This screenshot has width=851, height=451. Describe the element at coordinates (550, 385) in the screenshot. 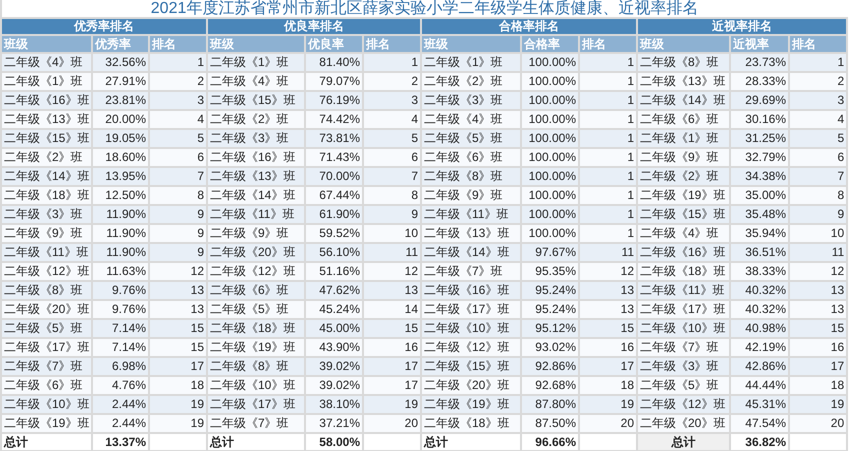

I see `table-cell: 92.68%` at that location.